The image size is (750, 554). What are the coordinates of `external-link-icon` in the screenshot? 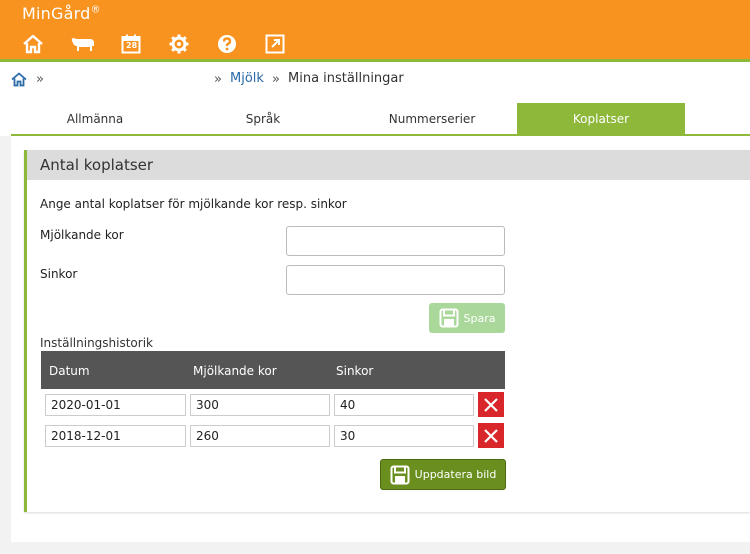 It's located at (275, 44).